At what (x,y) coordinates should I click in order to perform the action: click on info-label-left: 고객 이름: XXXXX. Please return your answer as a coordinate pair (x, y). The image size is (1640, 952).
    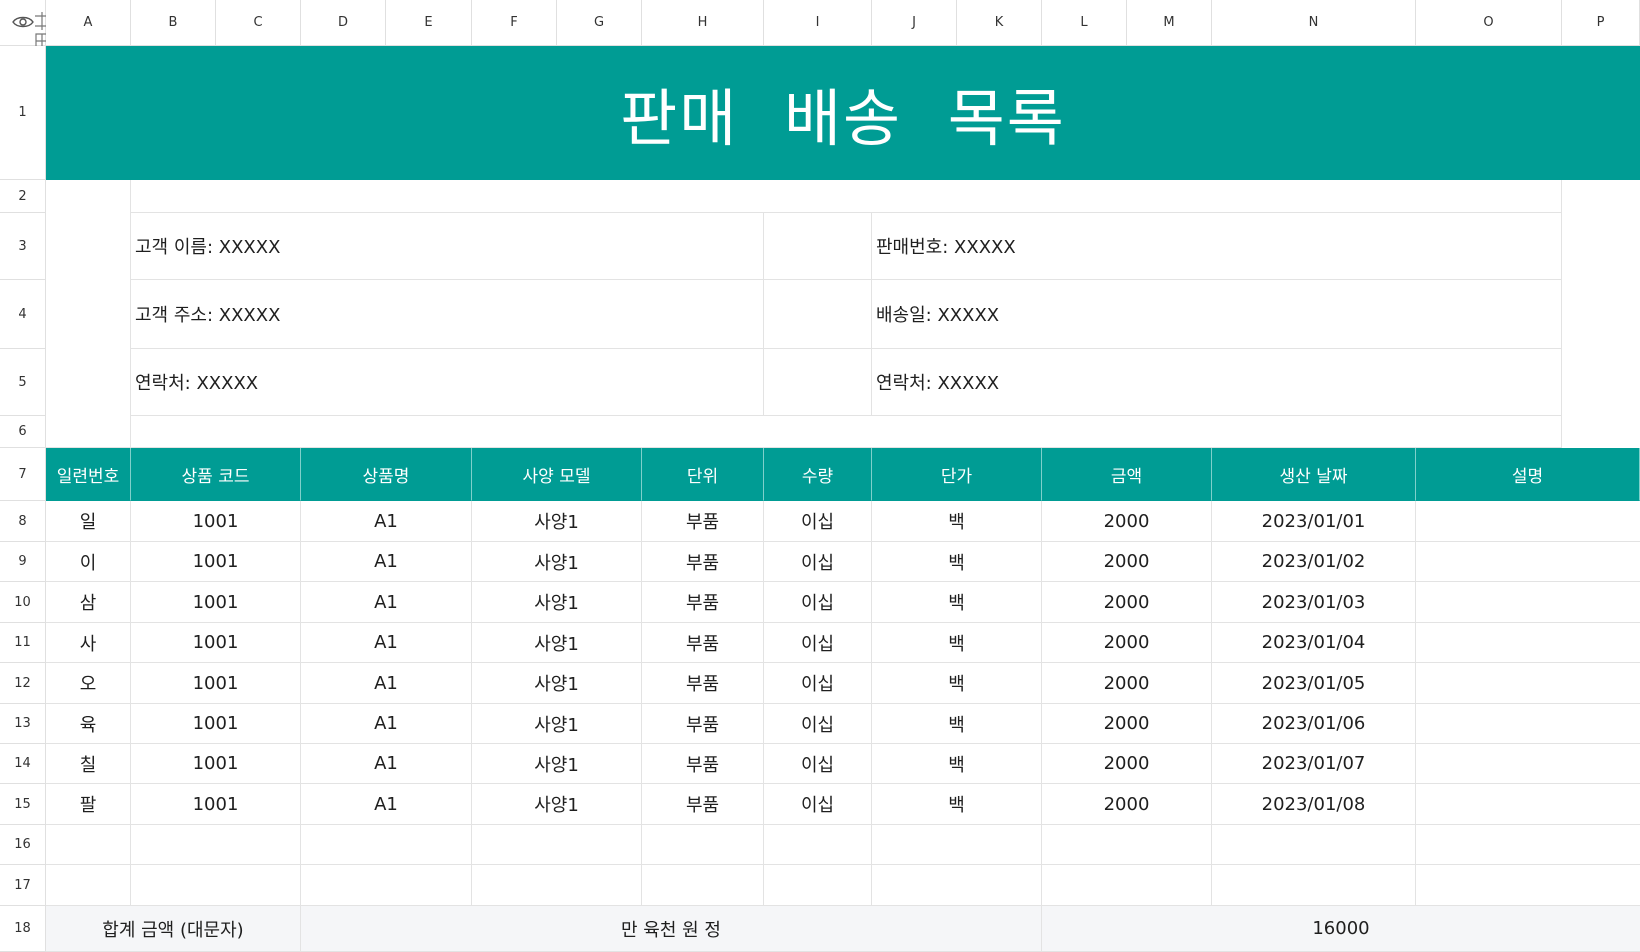
    Looking at the image, I should click on (447, 246).